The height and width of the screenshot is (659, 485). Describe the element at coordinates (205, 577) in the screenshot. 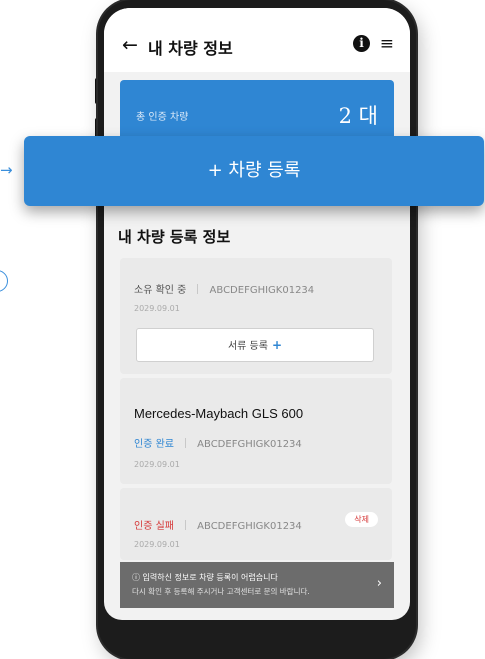

I see `error-message: ⓘ 입력하신 정보로 차량 등록이 어렵습니다` at that location.